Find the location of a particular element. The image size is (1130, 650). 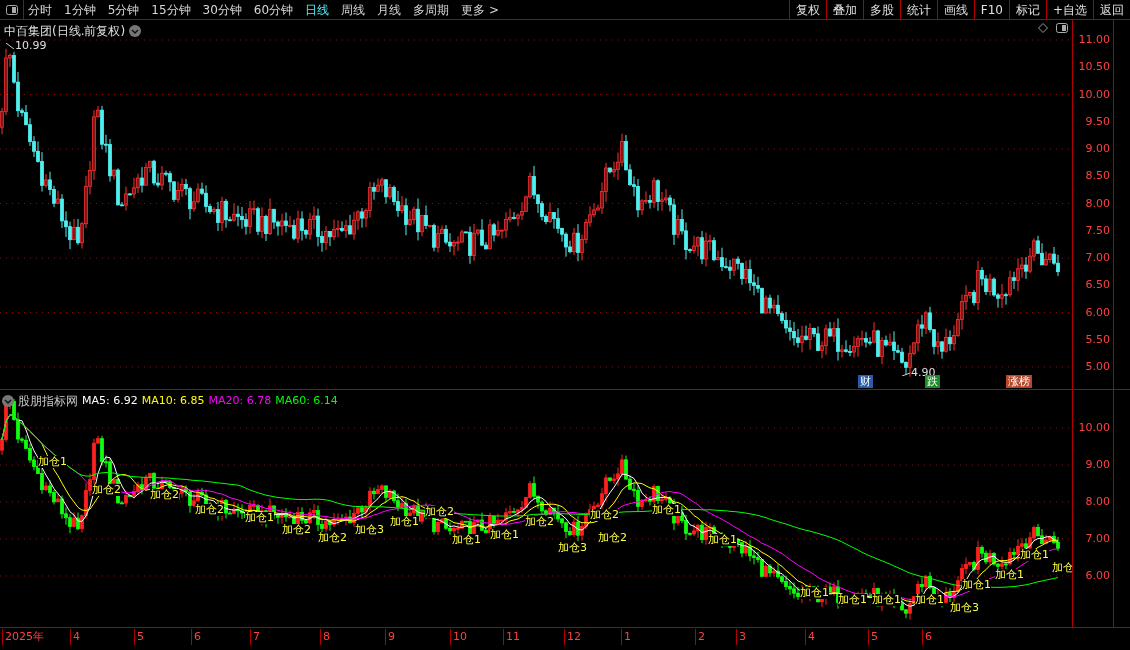

price-axis-label: 7.50 is located at coordinates (1097, 230).